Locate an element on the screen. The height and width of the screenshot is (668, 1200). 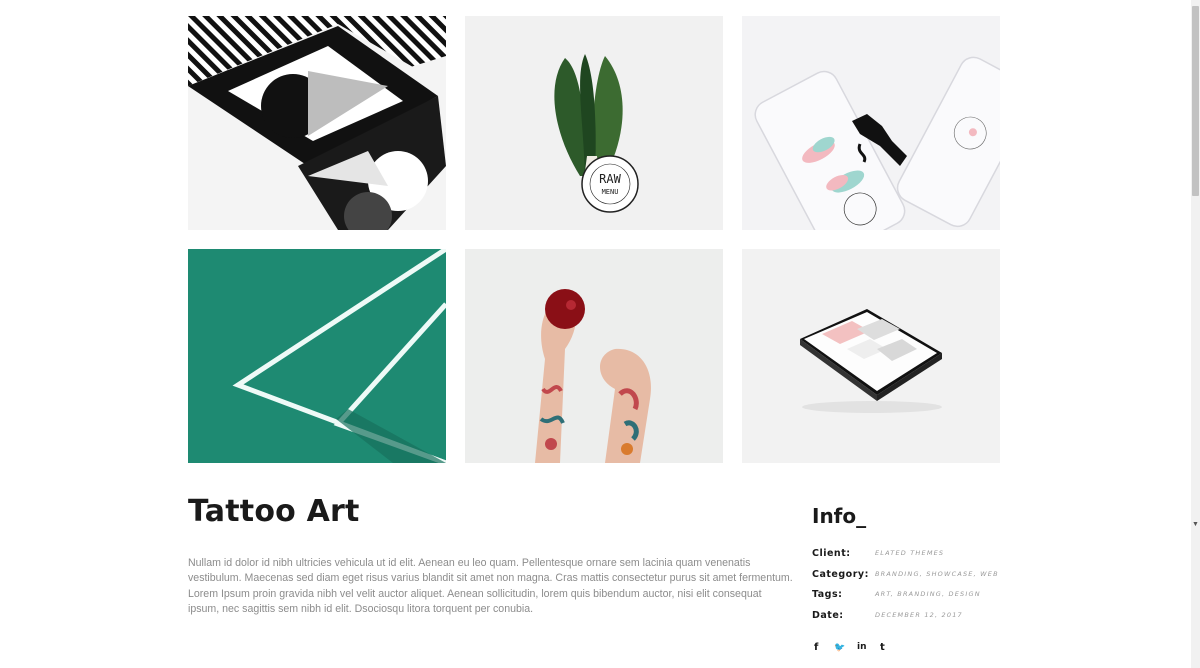
gallery-image-court-lines is located at coordinates (317, 356).